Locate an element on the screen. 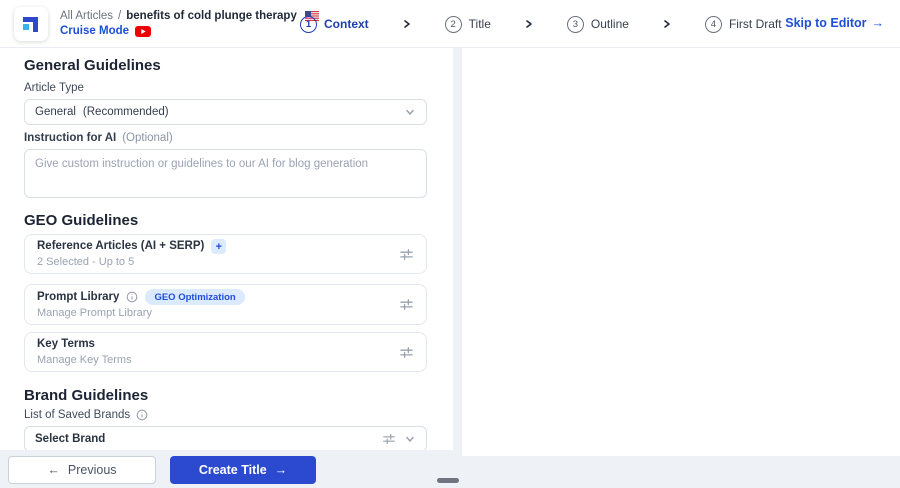 The height and width of the screenshot is (488, 900). skip-to-editor-label: Skip to Editor is located at coordinates (826, 23).